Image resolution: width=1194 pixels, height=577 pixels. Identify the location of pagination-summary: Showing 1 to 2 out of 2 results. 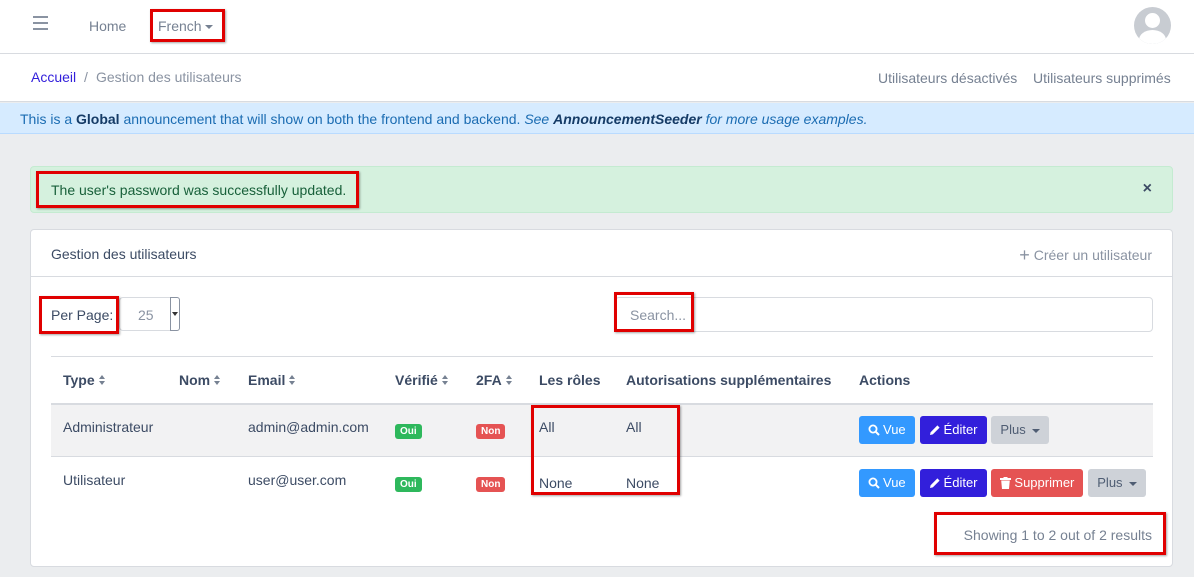
(1057, 535).